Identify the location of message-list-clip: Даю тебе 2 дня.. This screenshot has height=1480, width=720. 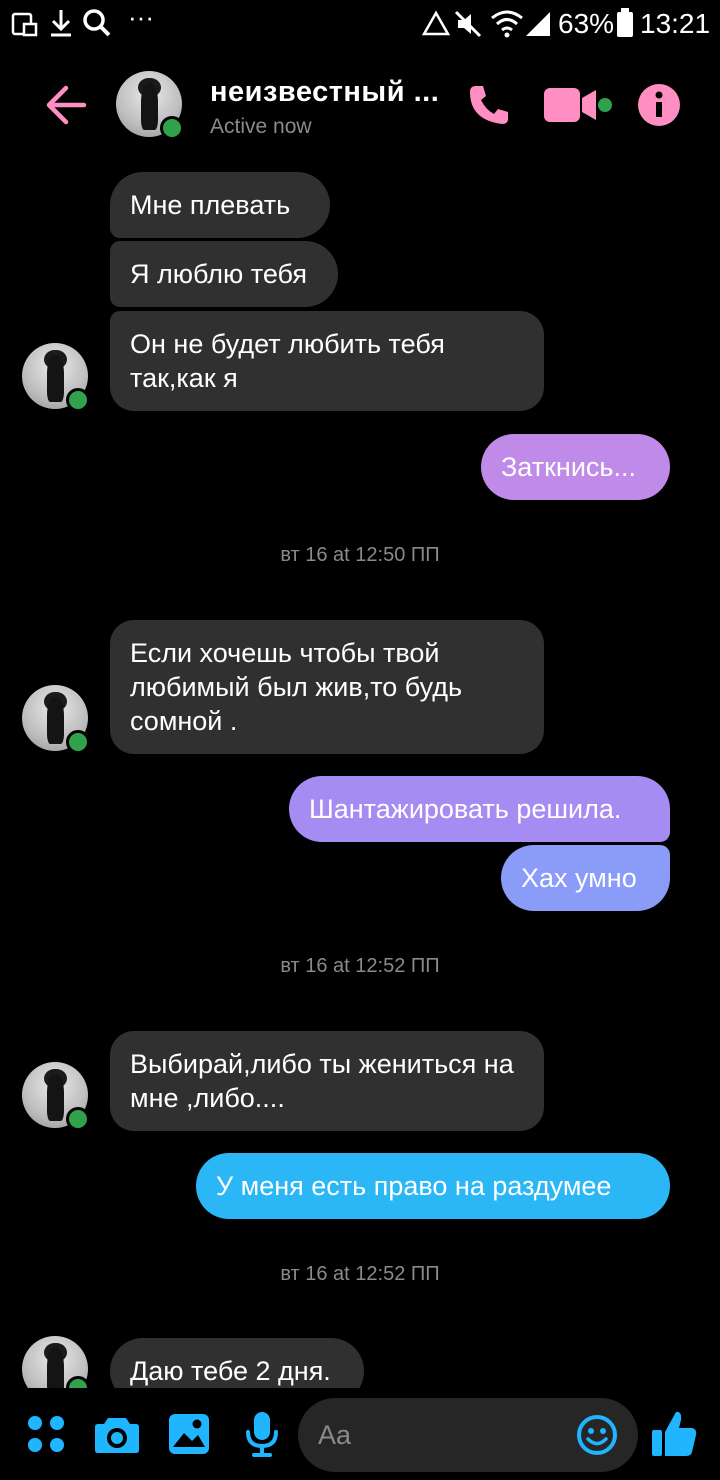
(360, 1354).